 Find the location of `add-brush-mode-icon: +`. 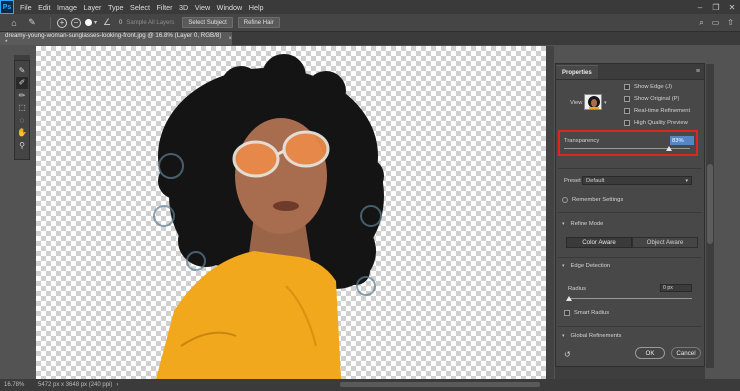

add-brush-mode-icon: + is located at coordinates (62, 22).